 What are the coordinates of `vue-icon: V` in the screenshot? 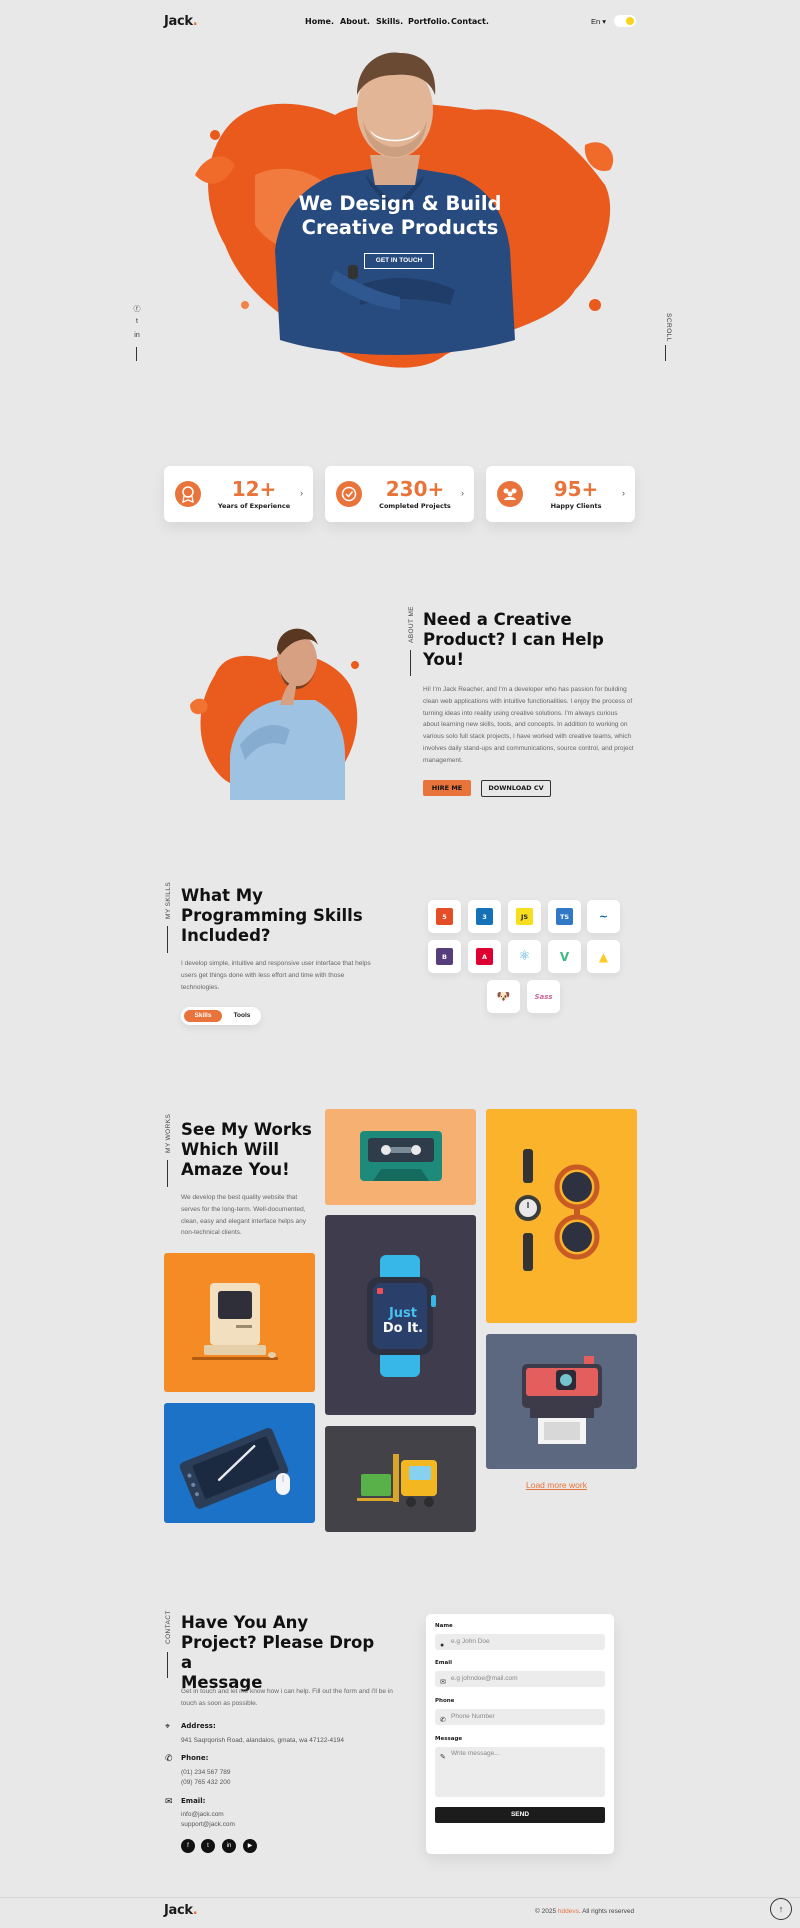 It's located at (564, 956).